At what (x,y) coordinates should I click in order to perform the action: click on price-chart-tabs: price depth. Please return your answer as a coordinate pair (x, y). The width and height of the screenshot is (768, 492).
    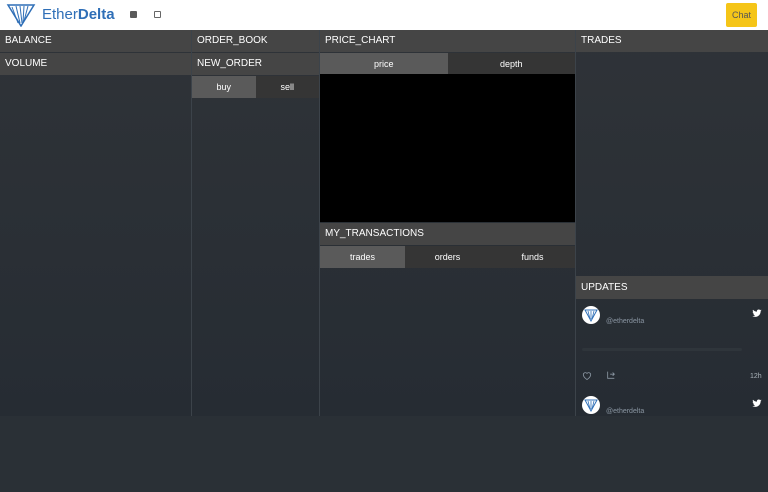
    Looking at the image, I should click on (447, 64).